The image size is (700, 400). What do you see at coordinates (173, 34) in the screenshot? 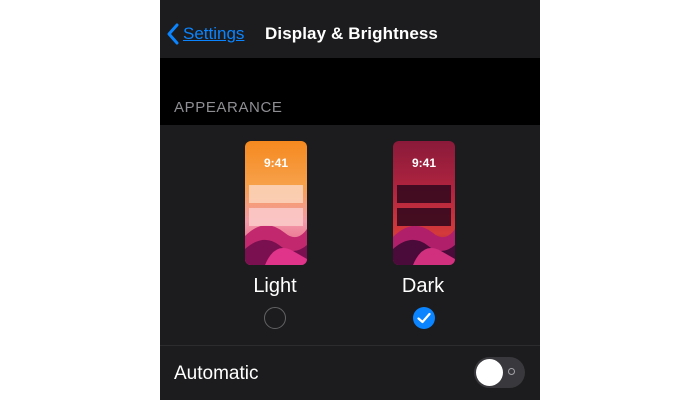
I see `chevron-left-icon` at bounding box center [173, 34].